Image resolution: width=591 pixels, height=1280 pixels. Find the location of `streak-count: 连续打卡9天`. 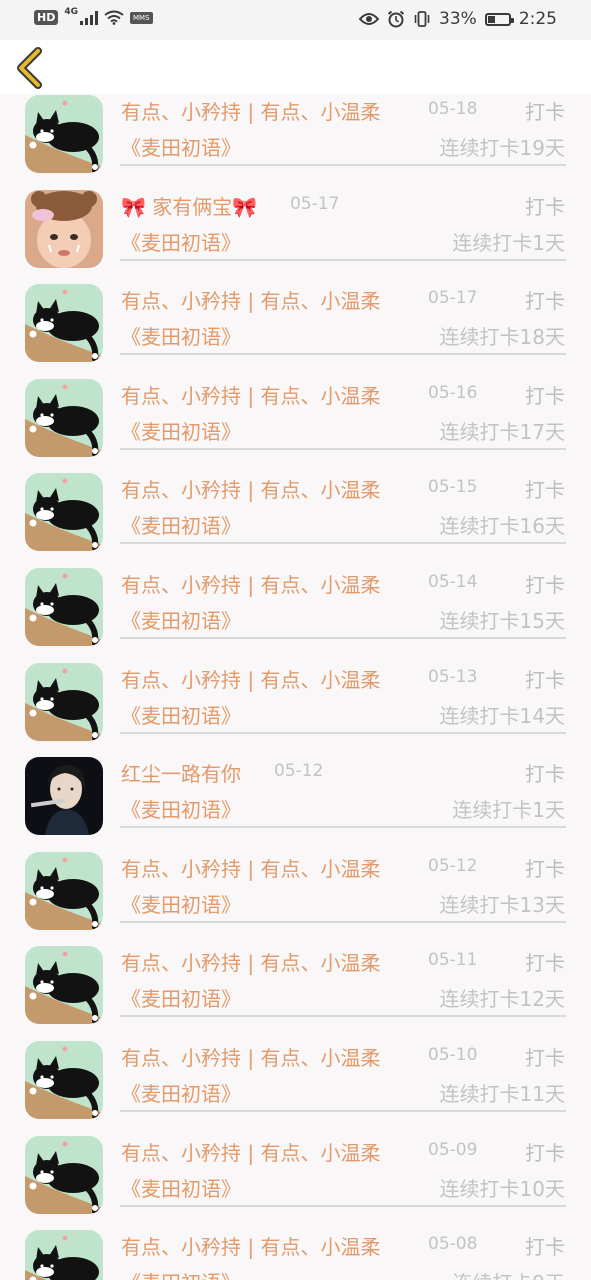

streak-count: 连续打卡9天 is located at coordinates (508, 1273).